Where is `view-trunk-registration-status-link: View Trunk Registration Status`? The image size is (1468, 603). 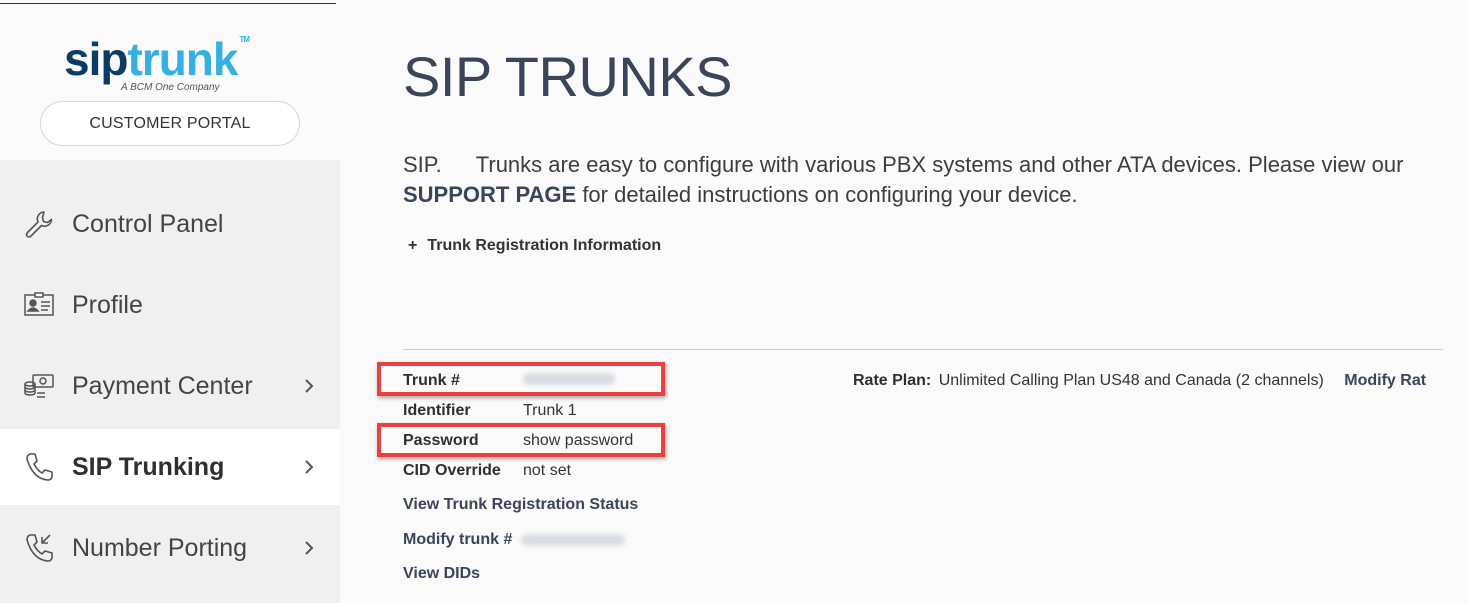
view-trunk-registration-status-link: View Trunk Registration Status is located at coordinates (520, 505).